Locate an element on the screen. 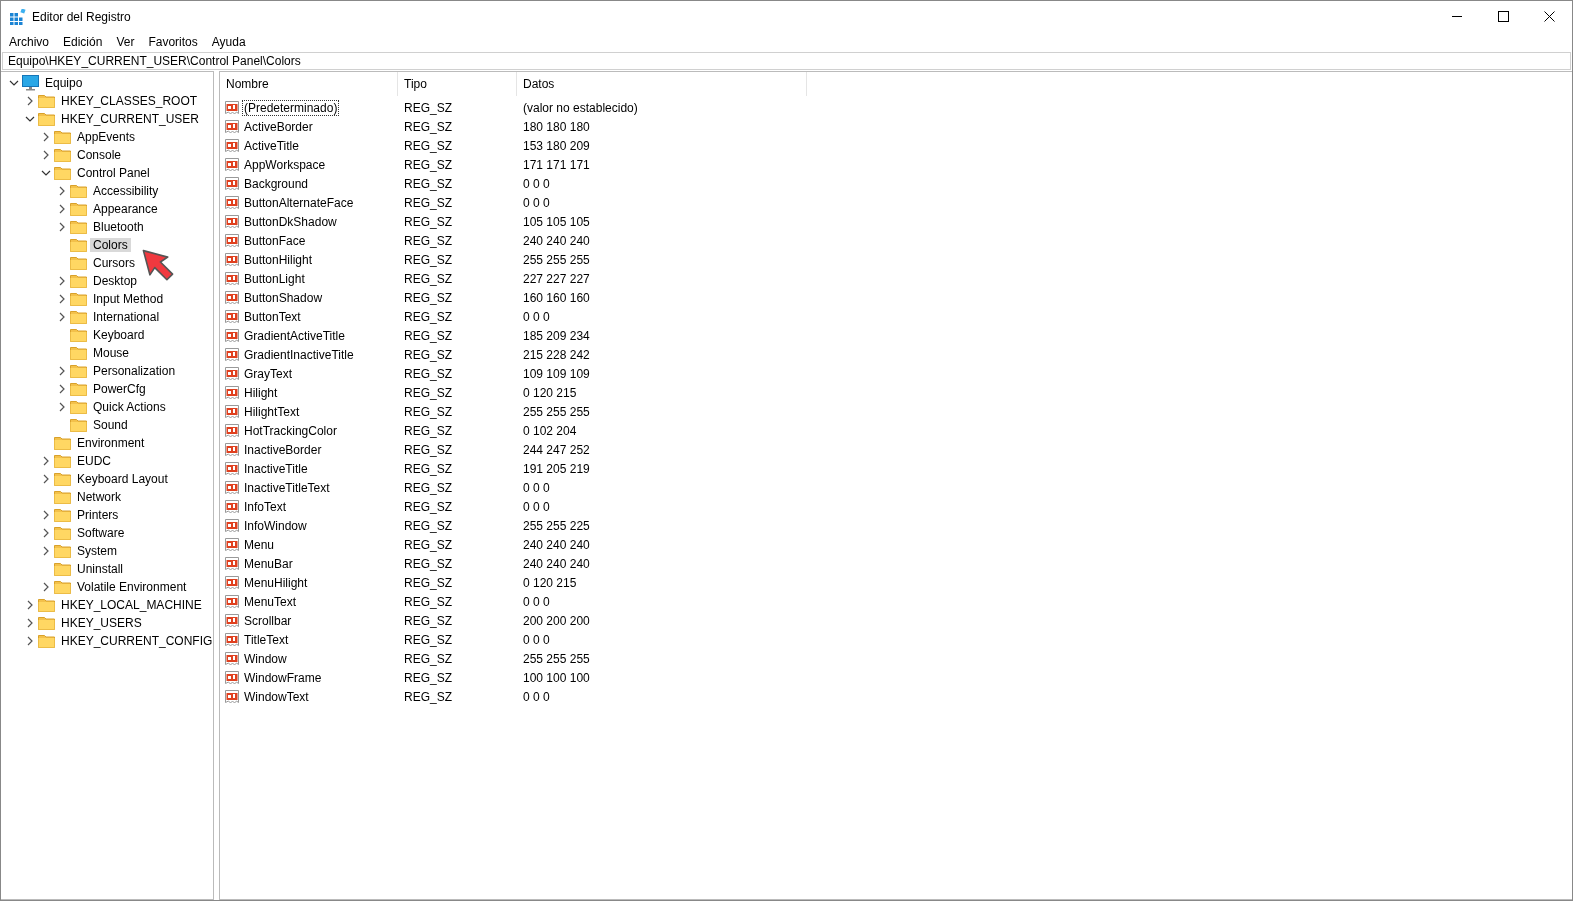 The image size is (1573, 901). tree-item: HKEY_CURRENT_CONFIG is located at coordinates (135, 641).